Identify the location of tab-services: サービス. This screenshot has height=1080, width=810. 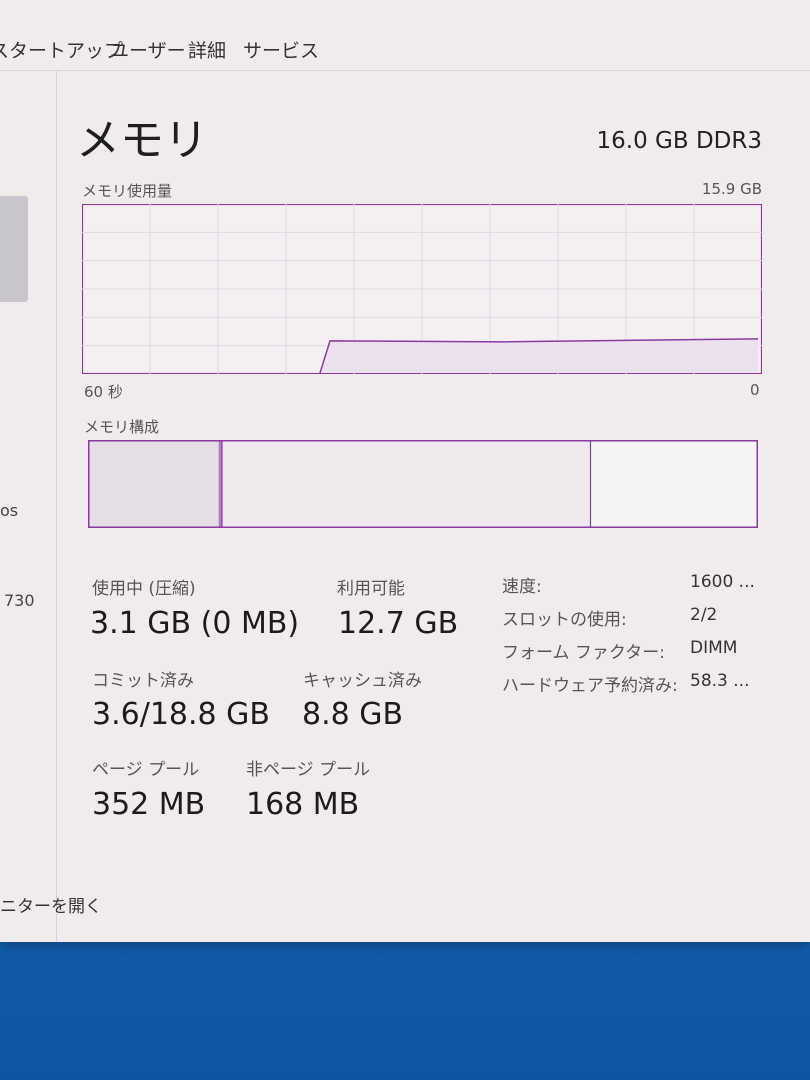
(281, 49).